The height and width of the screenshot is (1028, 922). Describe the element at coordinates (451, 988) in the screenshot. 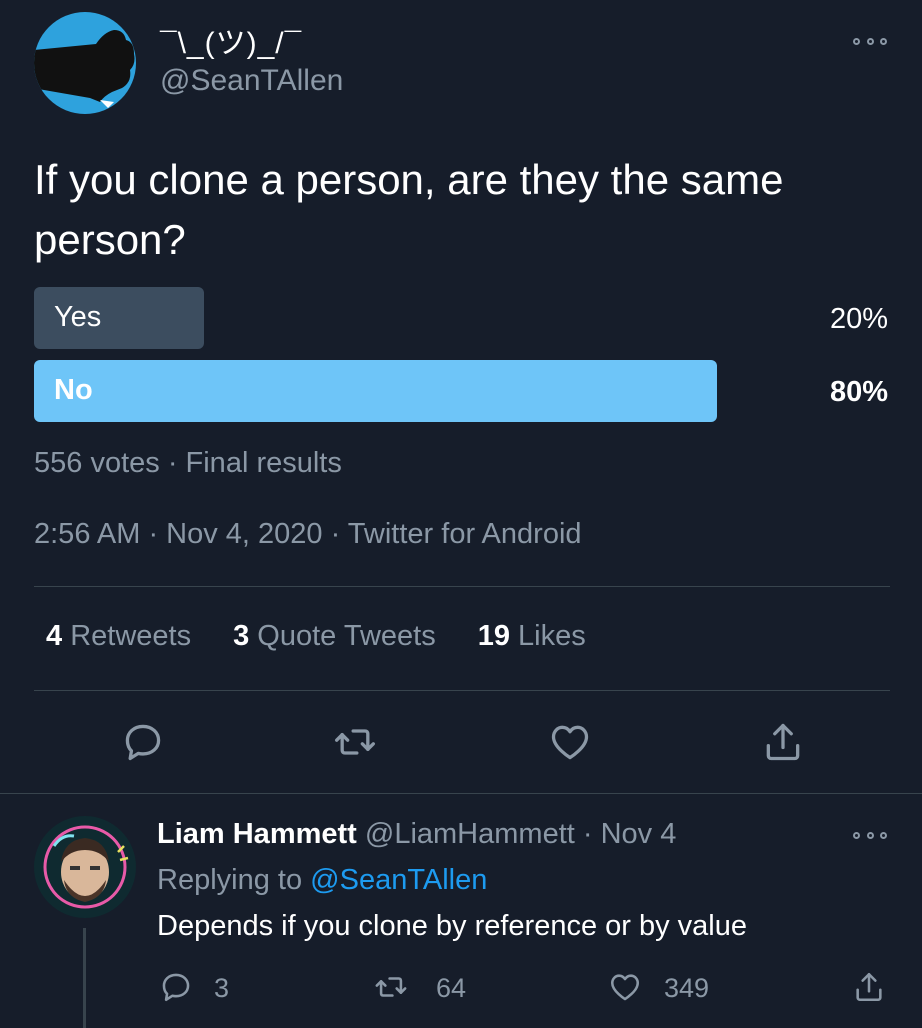

I see `retweet-count: 64` at that location.